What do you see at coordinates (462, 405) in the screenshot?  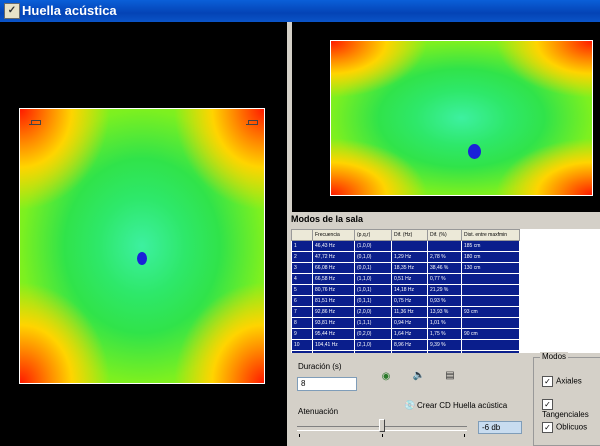 I see `create-cd-button: Crear CD Huella acústica` at bounding box center [462, 405].